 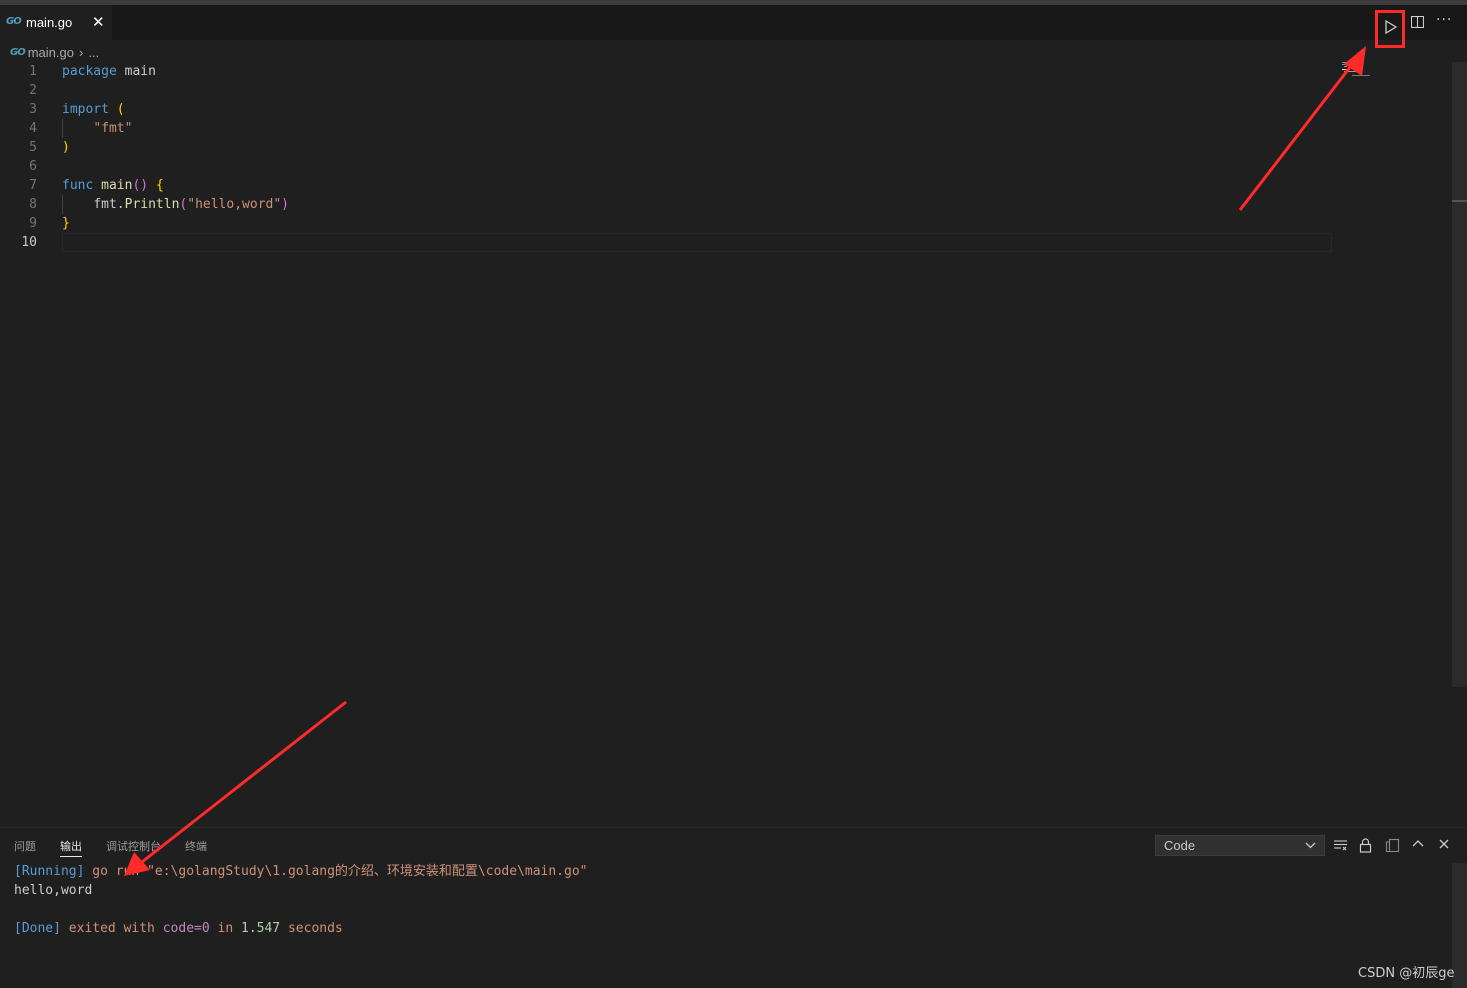 What do you see at coordinates (1406, 973) in the screenshot?
I see `watermark: CSDN @初辰ge` at bounding box center [1406, 973].